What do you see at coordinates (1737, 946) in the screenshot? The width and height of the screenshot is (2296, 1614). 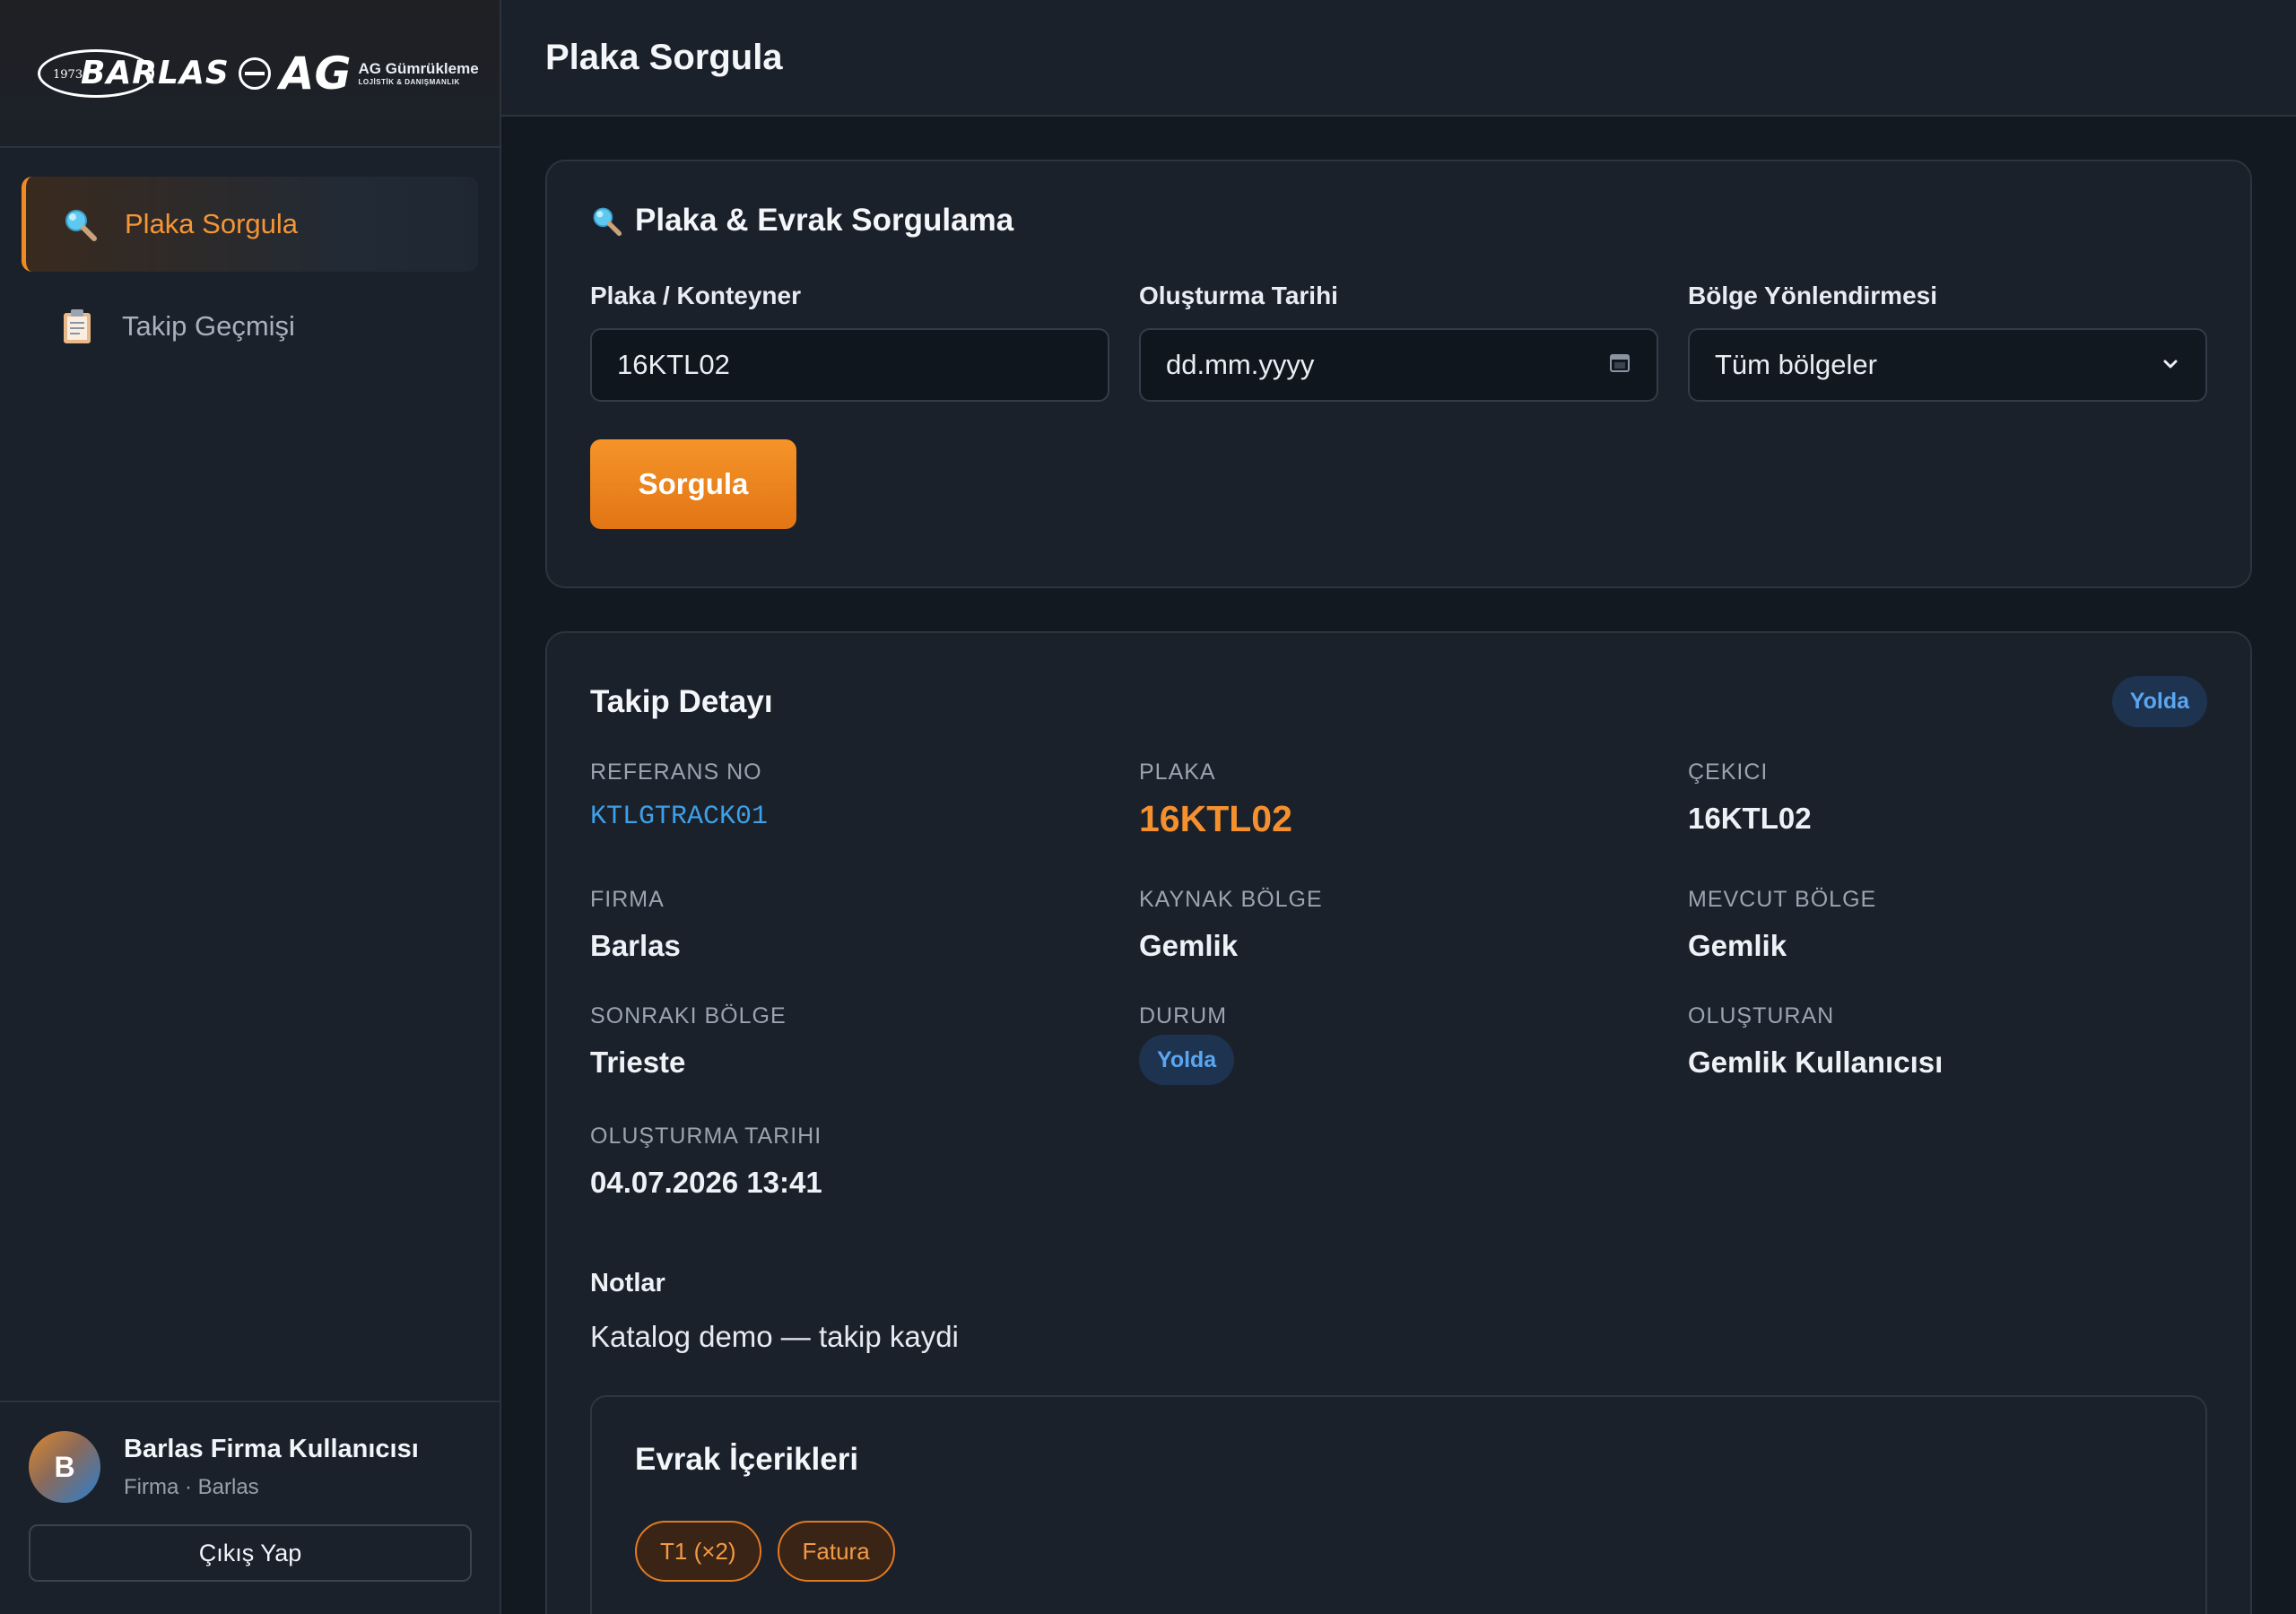 I see `current-region-value: Gemlik` at bounding box center [1737, 946].